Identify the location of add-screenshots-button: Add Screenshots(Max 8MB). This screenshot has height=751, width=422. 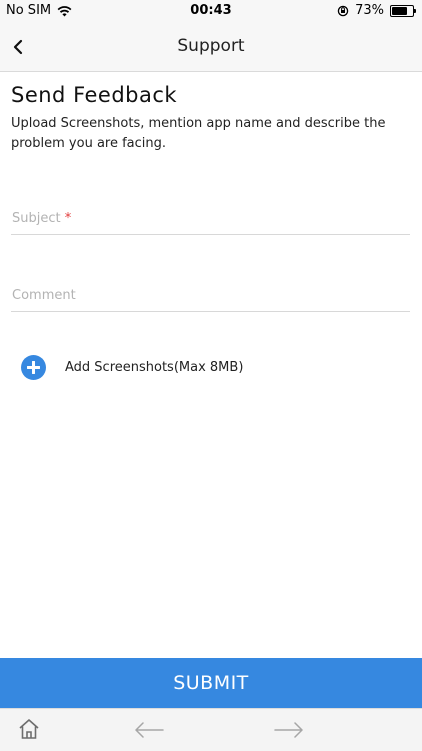
(132, 367).